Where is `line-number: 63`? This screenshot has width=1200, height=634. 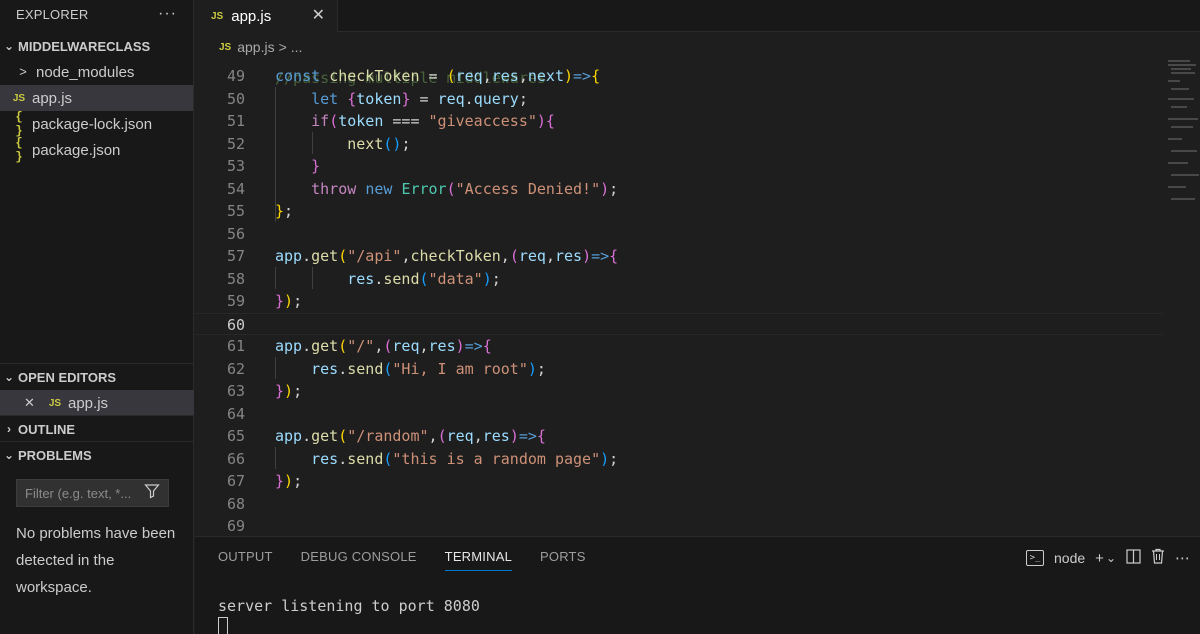
line-number: 63 is located at coordinates (235, 391).